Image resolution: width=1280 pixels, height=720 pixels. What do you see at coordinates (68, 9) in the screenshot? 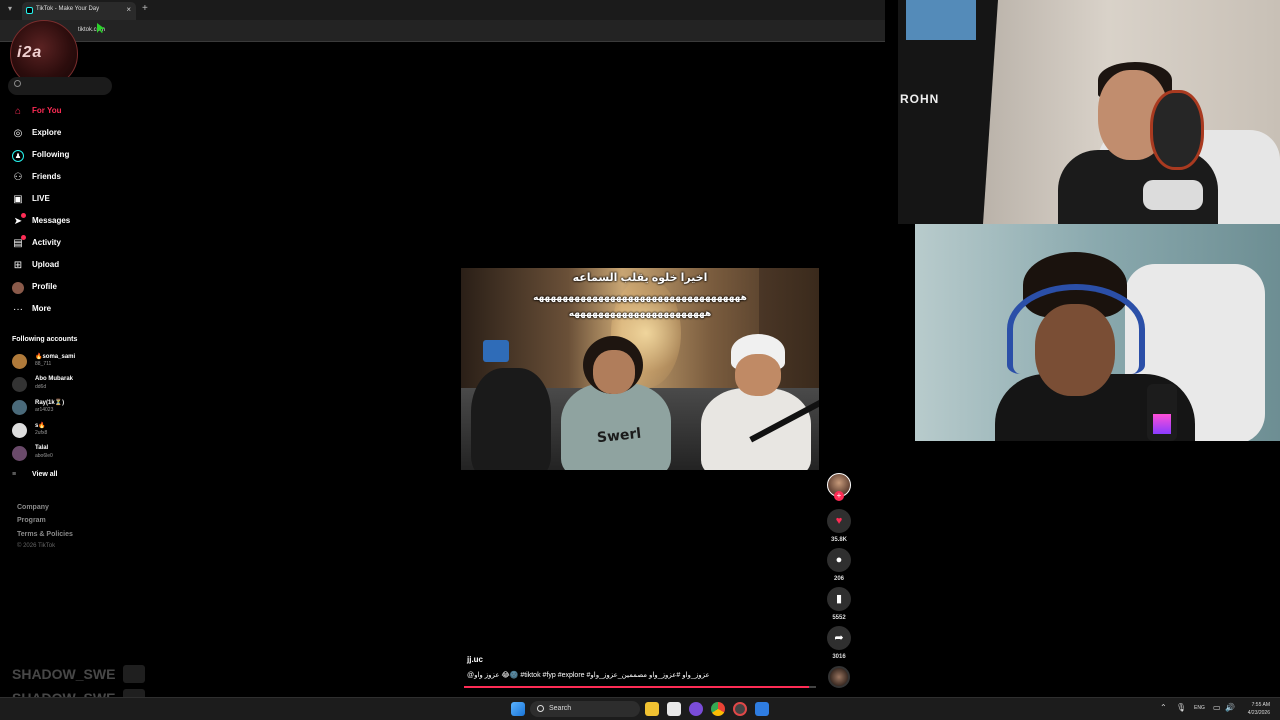
I see `tab-title: TikTok - Make Your Day` at bounding box center [68, 9].